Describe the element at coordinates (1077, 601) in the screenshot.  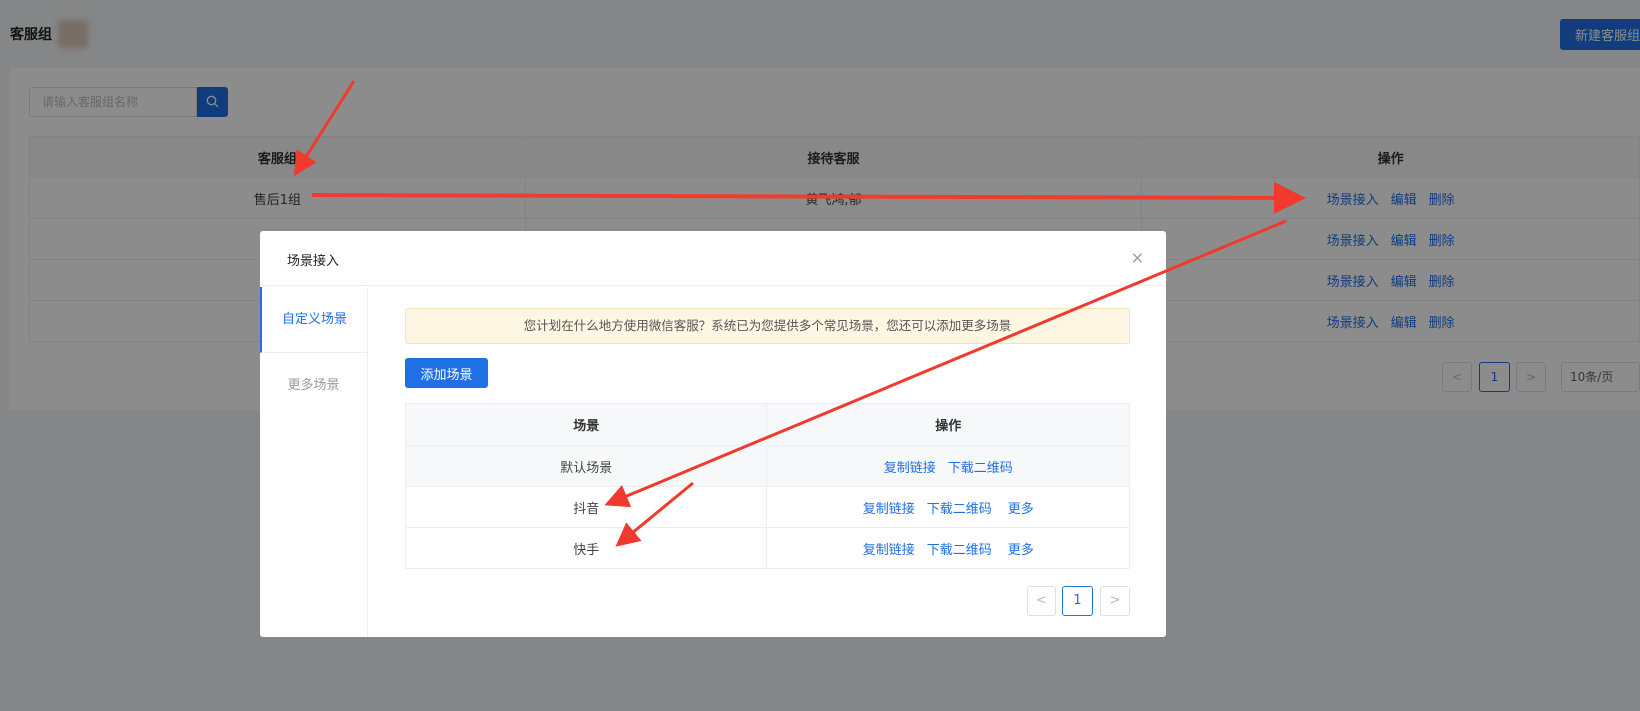
I see `dialog-page-number-button: 1` at that location.